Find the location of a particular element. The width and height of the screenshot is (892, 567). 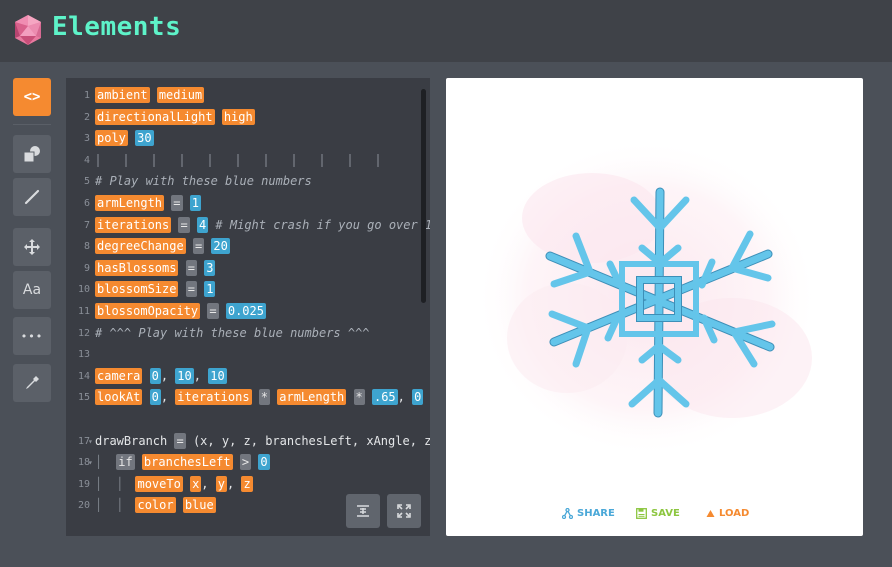

number-token: 20 is located at coordinates (220, 246).